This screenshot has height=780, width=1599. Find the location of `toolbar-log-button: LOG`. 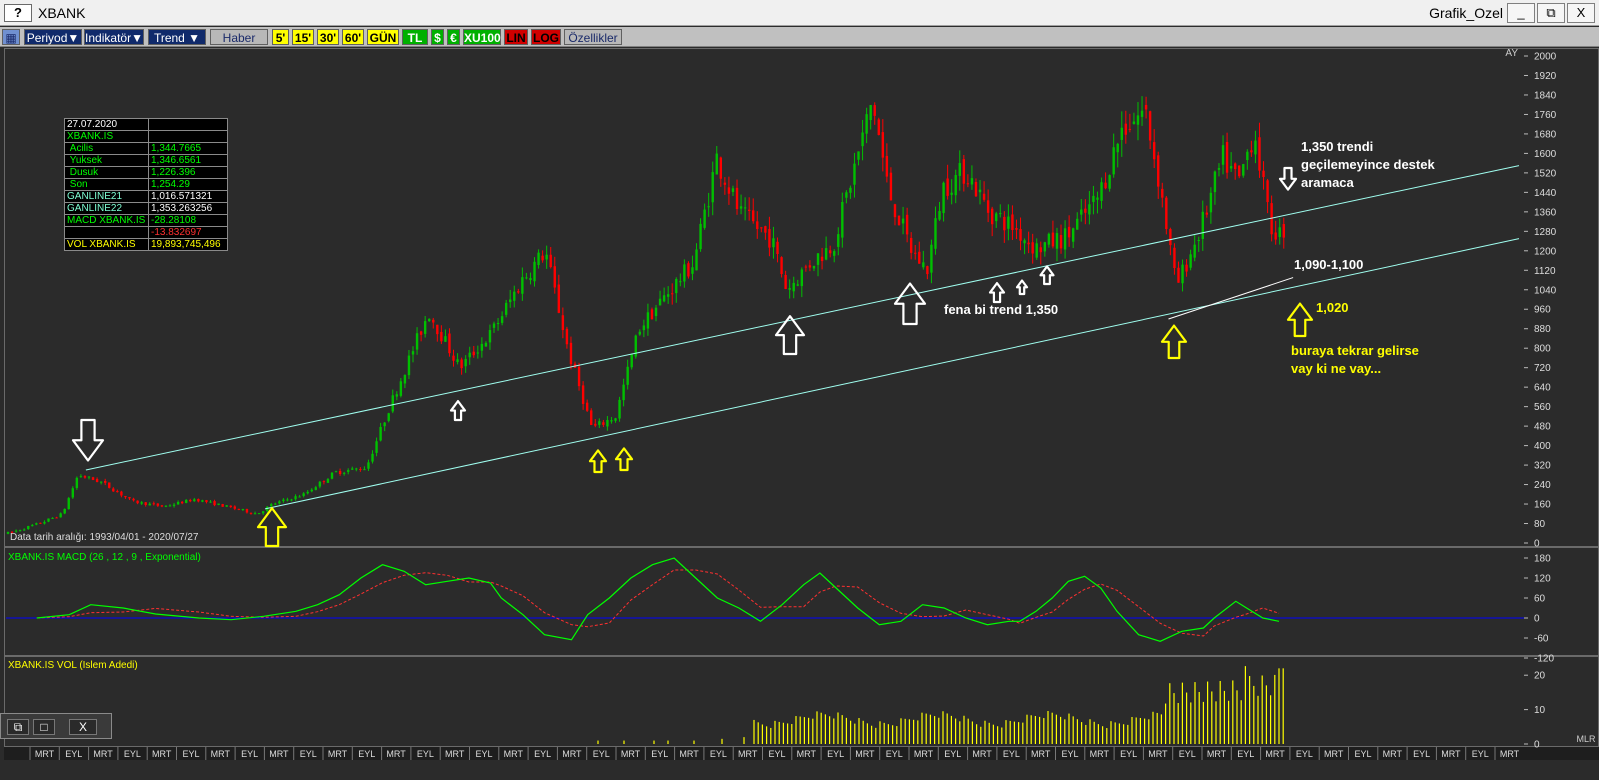

toolbar-log-button: LOG is located at coordinates (546, 37).